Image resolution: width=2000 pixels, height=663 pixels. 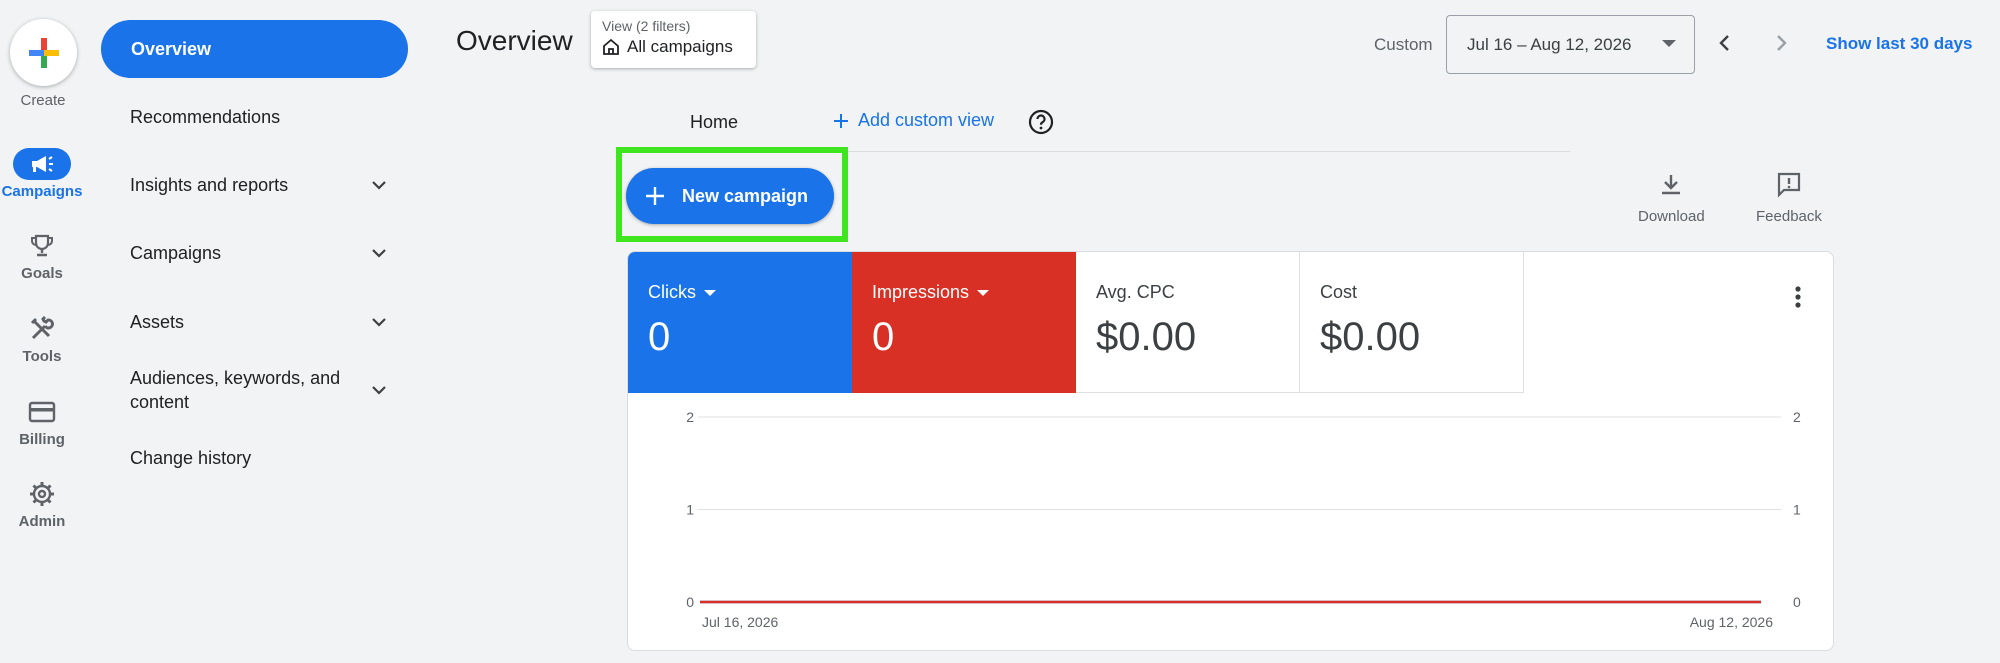 I want to click on rail-item-admin: Admin, so click(x=42, y=504).